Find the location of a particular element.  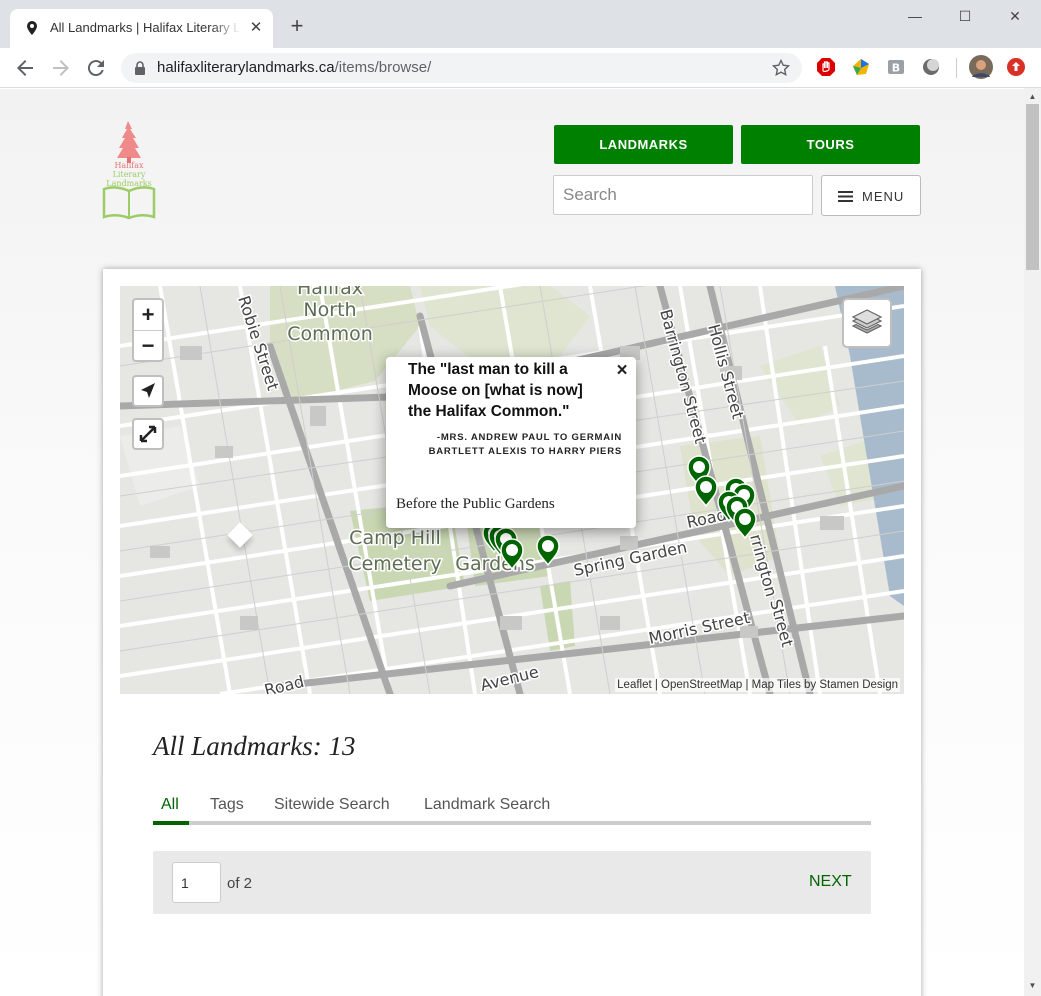

page-total: of 2 is located at coordinates (240, 883).